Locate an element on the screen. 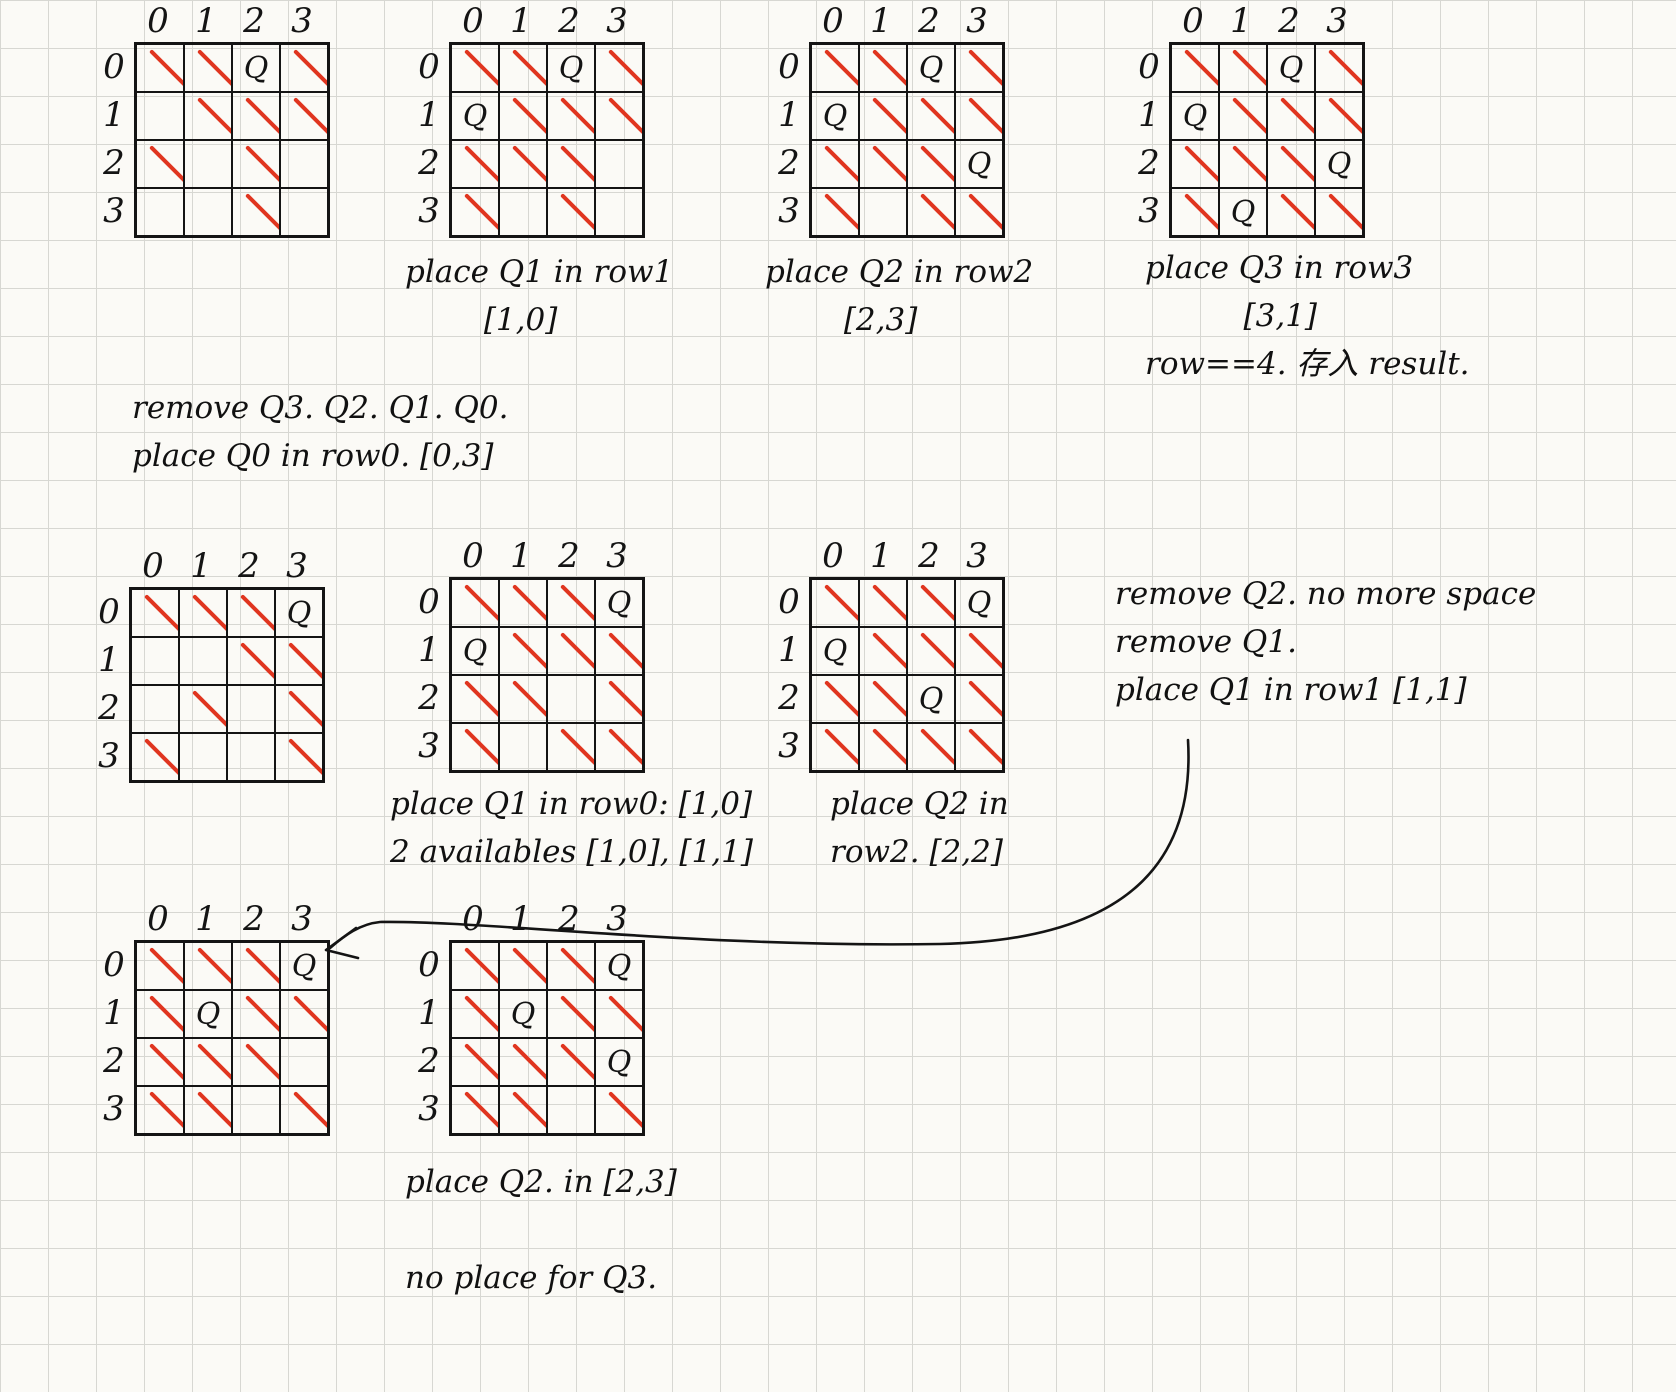  chessboard-grid: QQ is located at coordinates (547, 140).